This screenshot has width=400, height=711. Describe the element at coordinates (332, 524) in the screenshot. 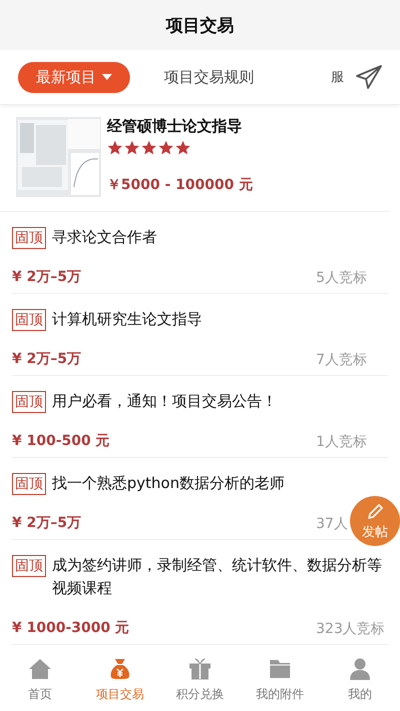

I see `bid-count: 37人` at that location.